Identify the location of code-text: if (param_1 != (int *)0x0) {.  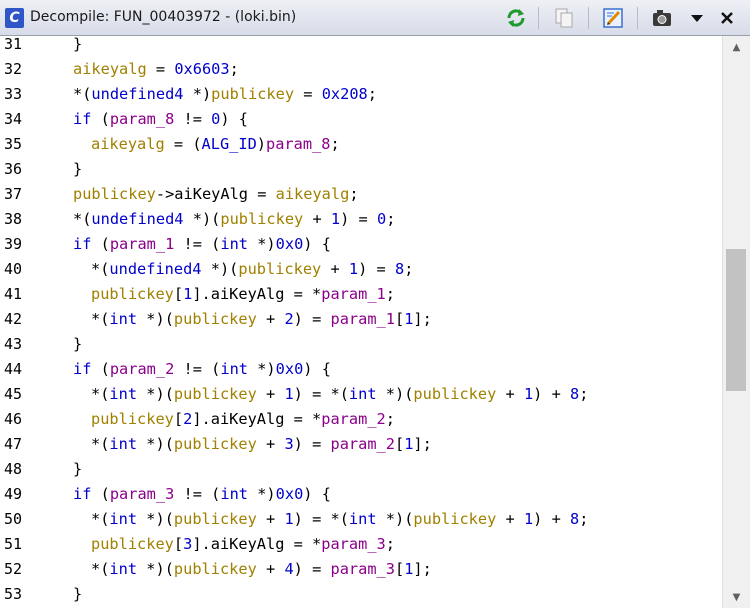
(202, 244).